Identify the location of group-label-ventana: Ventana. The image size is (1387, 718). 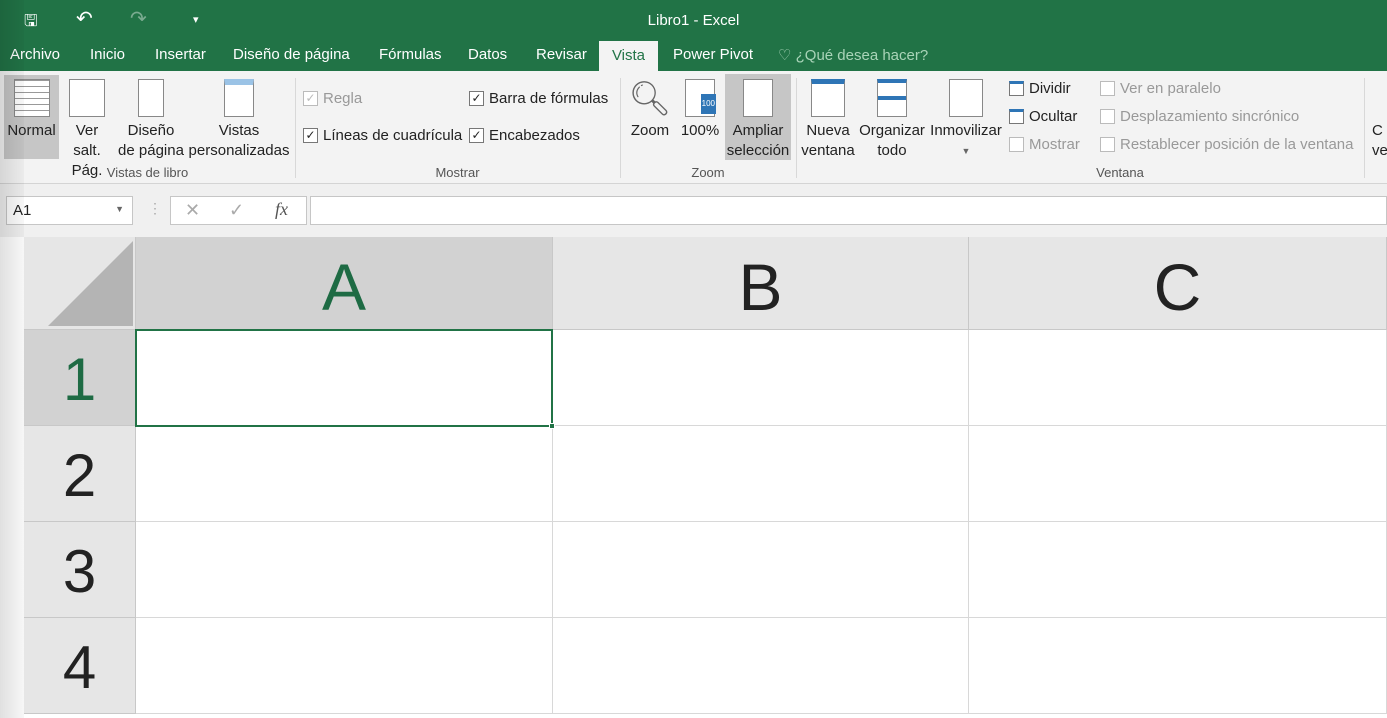
(1120, 172).